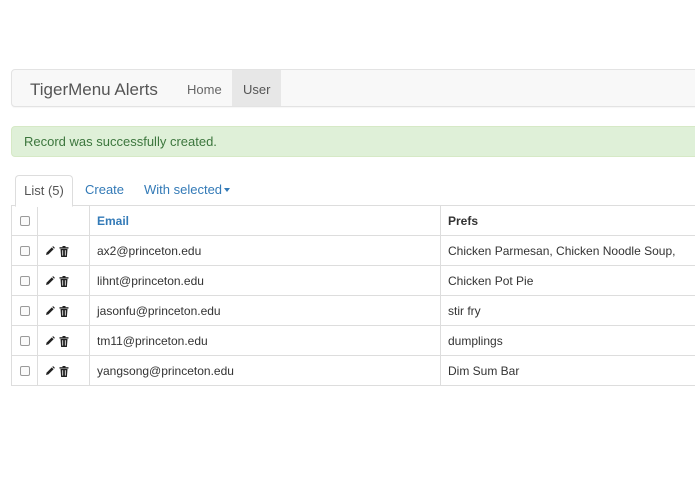 The width and height of the screenshot is (695, 494). Describe the element at coordinates (44, 191) in the screenshot. I see `tab-list: List (5)` at that location.